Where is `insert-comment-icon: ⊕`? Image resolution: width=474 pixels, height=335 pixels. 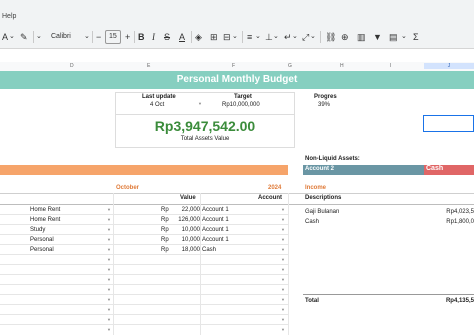 insert-comment-icon: ⊕ is located at coordinates (345, 37).